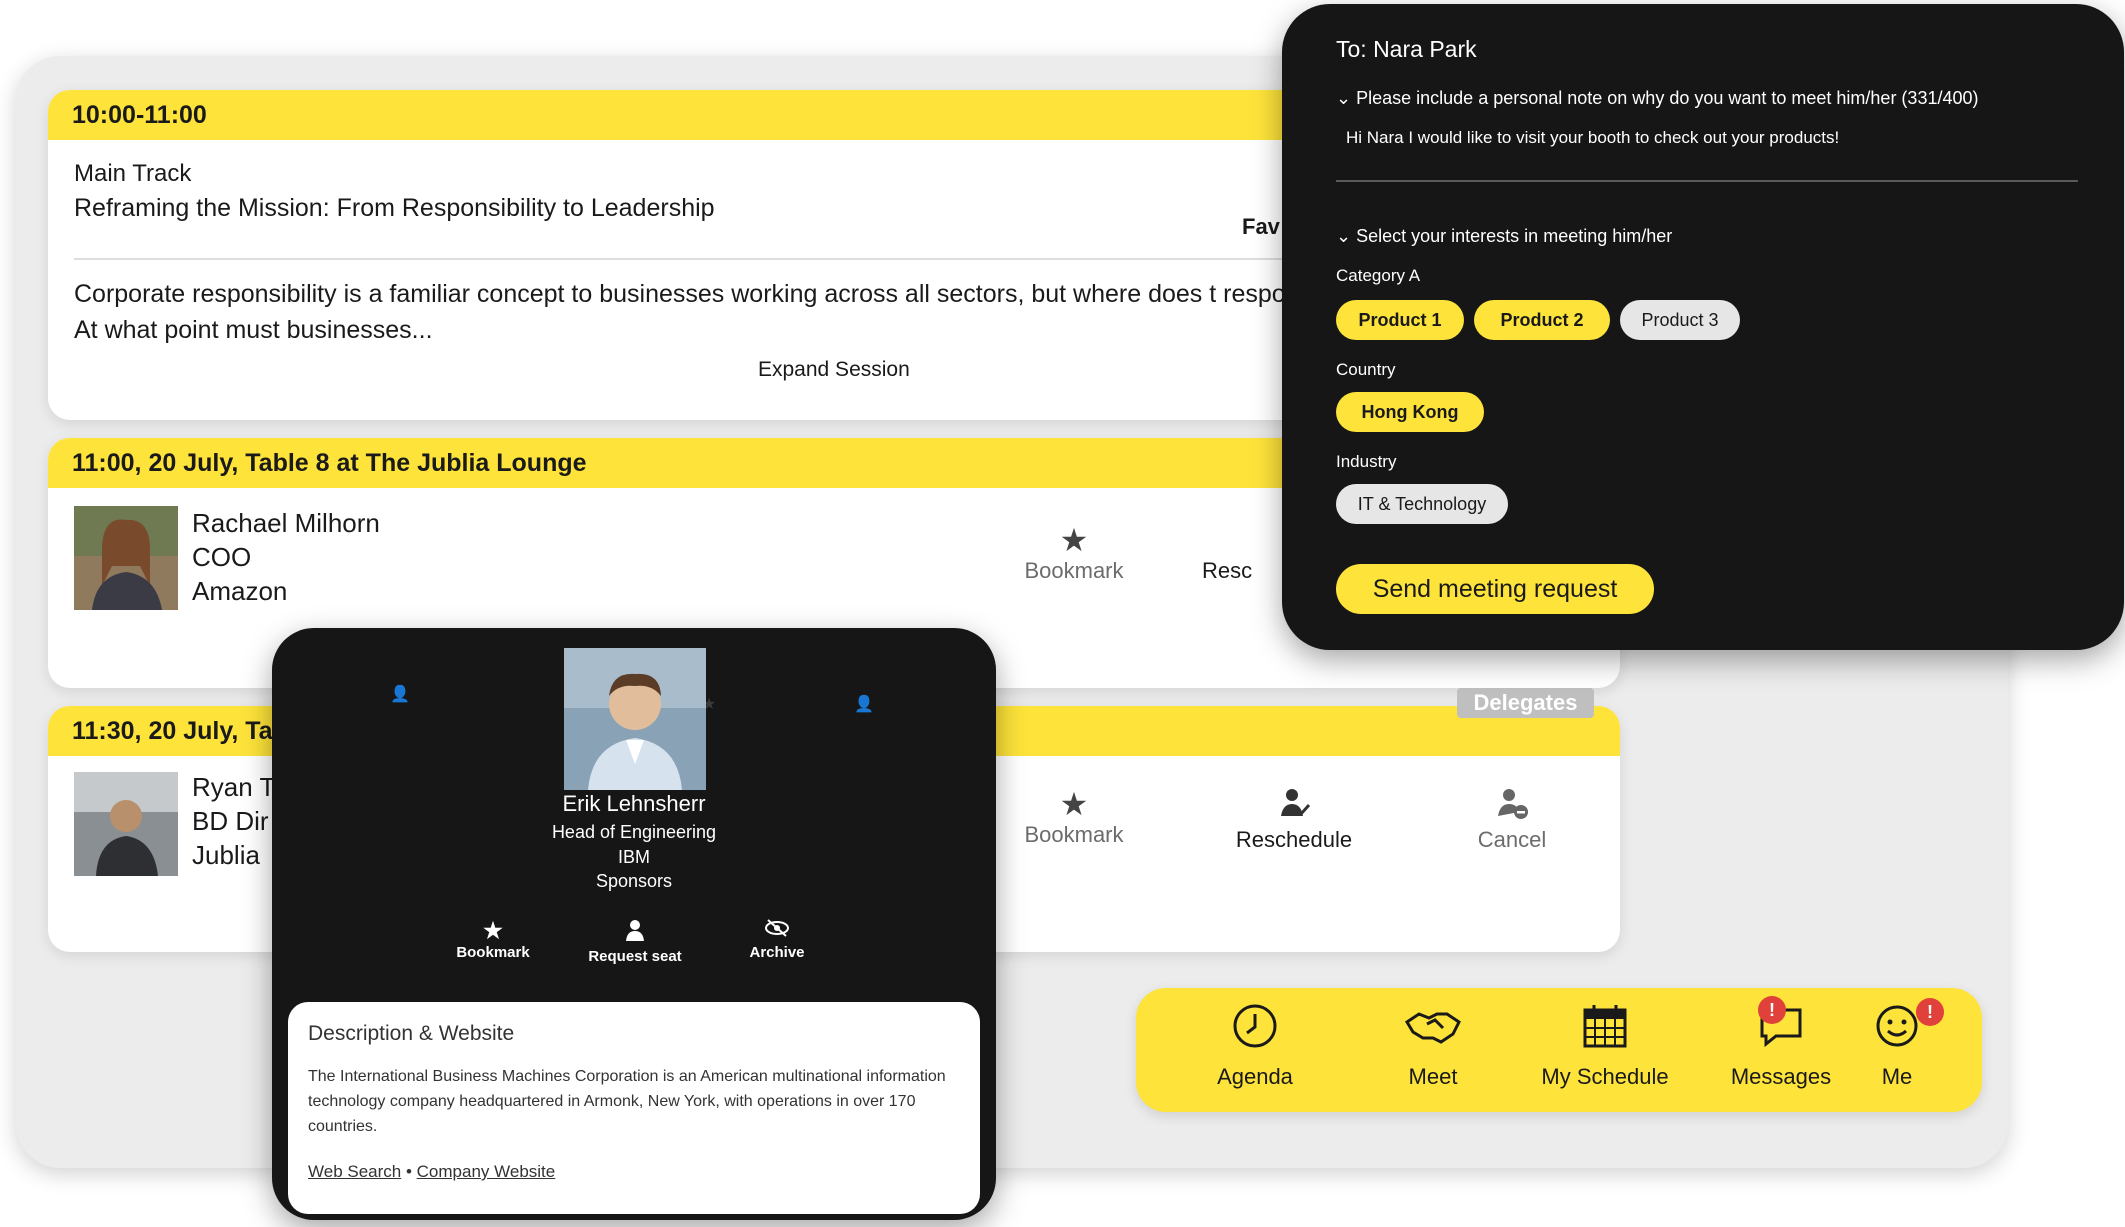 The width and height of the screenshot is (2125, 1227). I want to click on profile-company: IBM, so click(633, 857).